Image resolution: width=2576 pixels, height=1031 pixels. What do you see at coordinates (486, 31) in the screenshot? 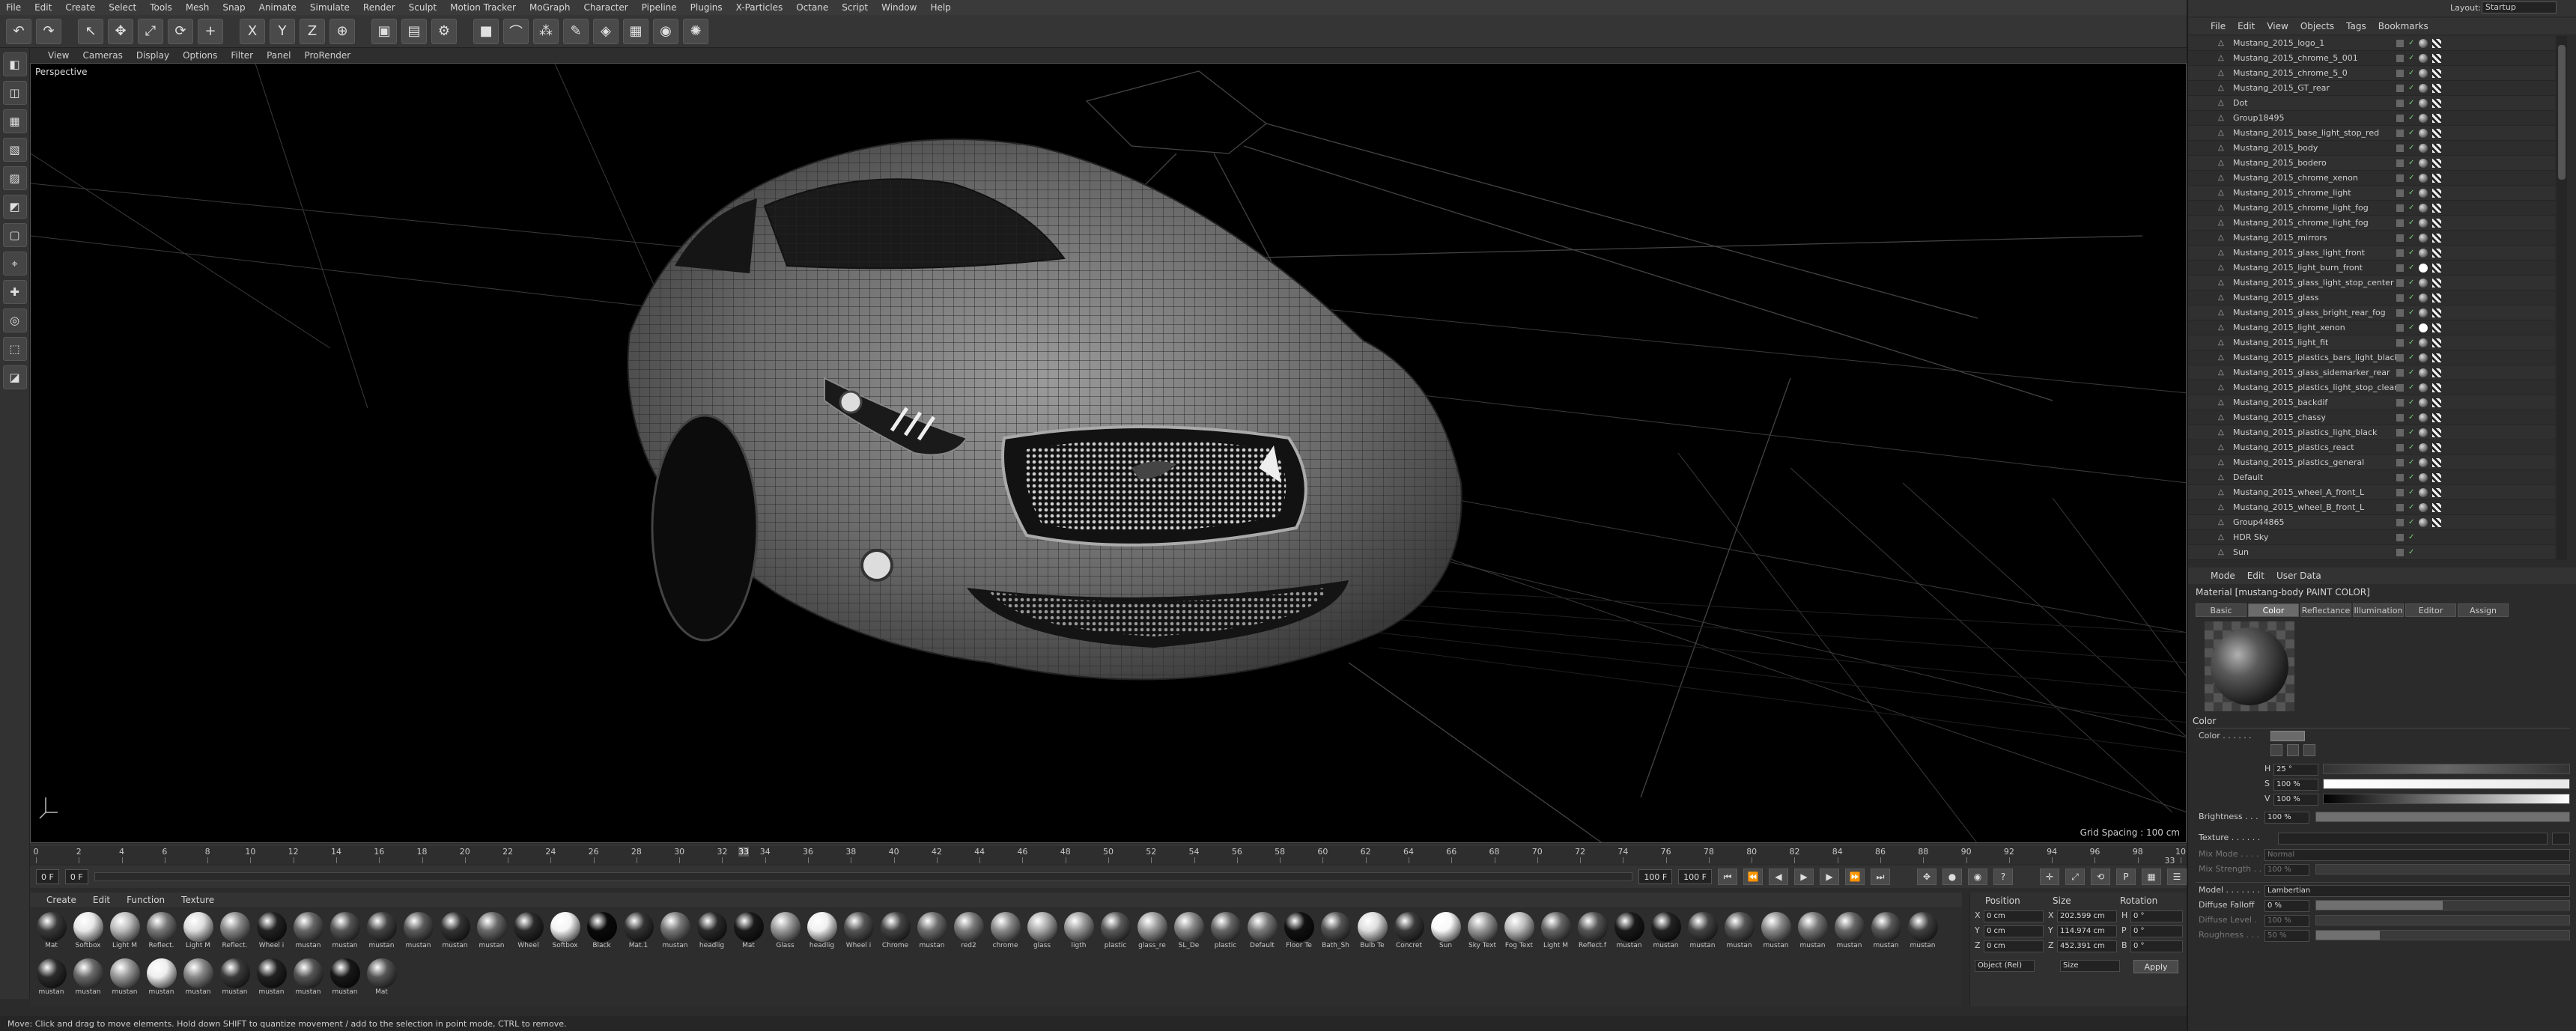
I see `cube-icon: ■` at bounding box center [486, 31].